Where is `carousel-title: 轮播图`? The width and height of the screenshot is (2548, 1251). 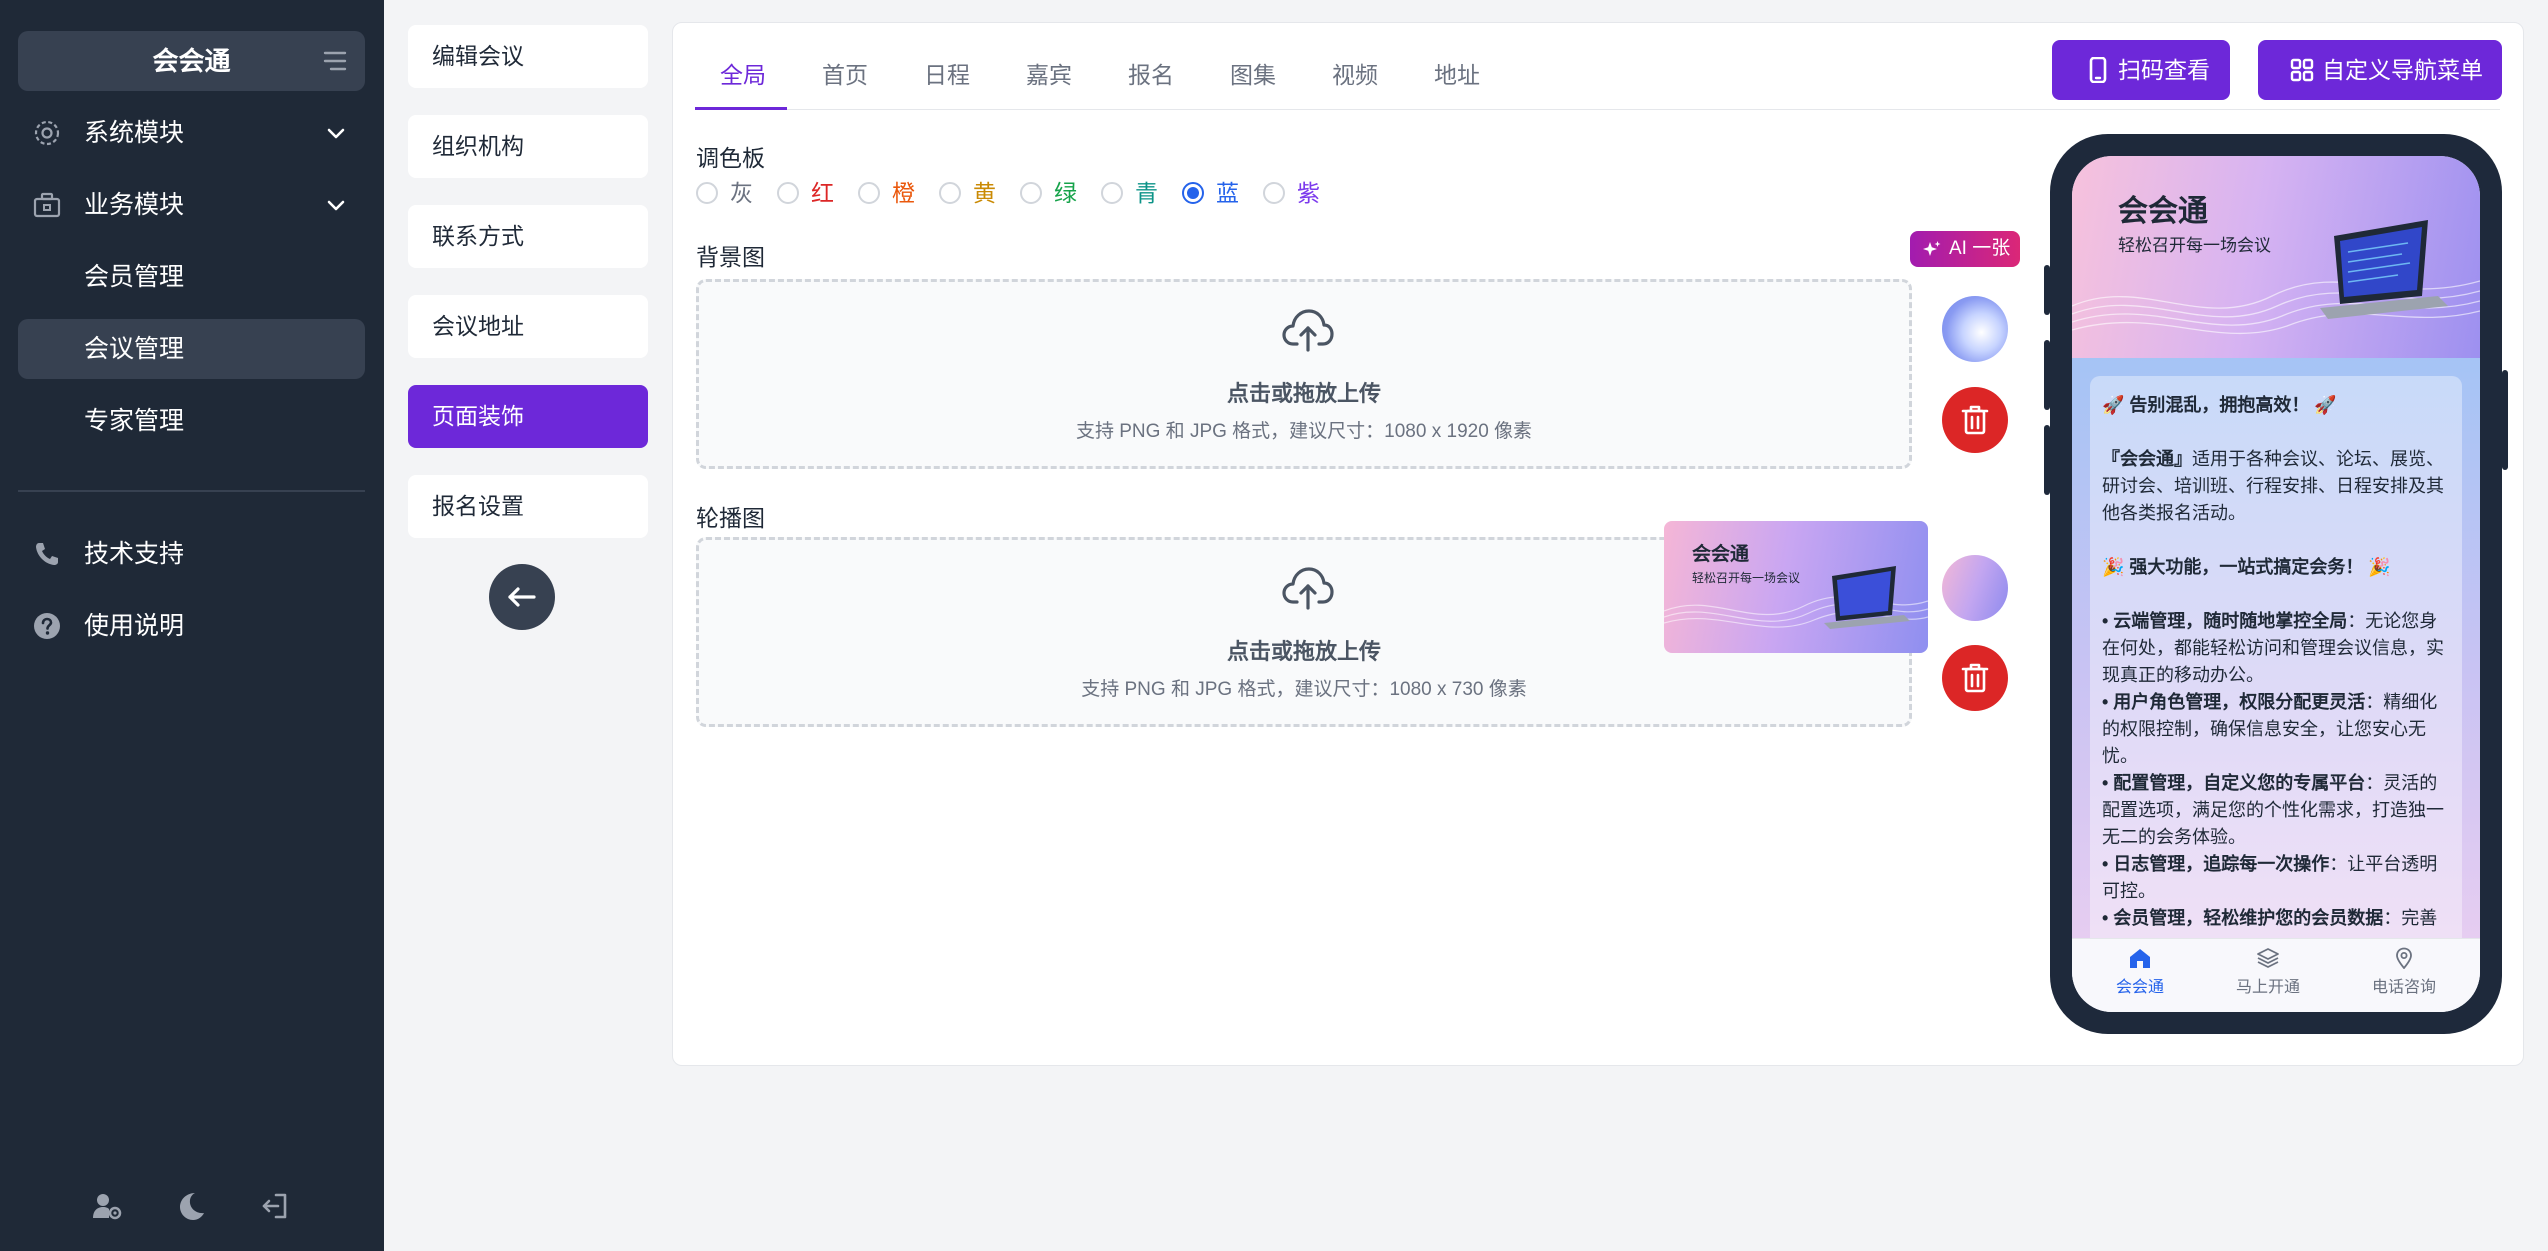
carousel-title: 轮播图 is located at coordinates (730, 518).